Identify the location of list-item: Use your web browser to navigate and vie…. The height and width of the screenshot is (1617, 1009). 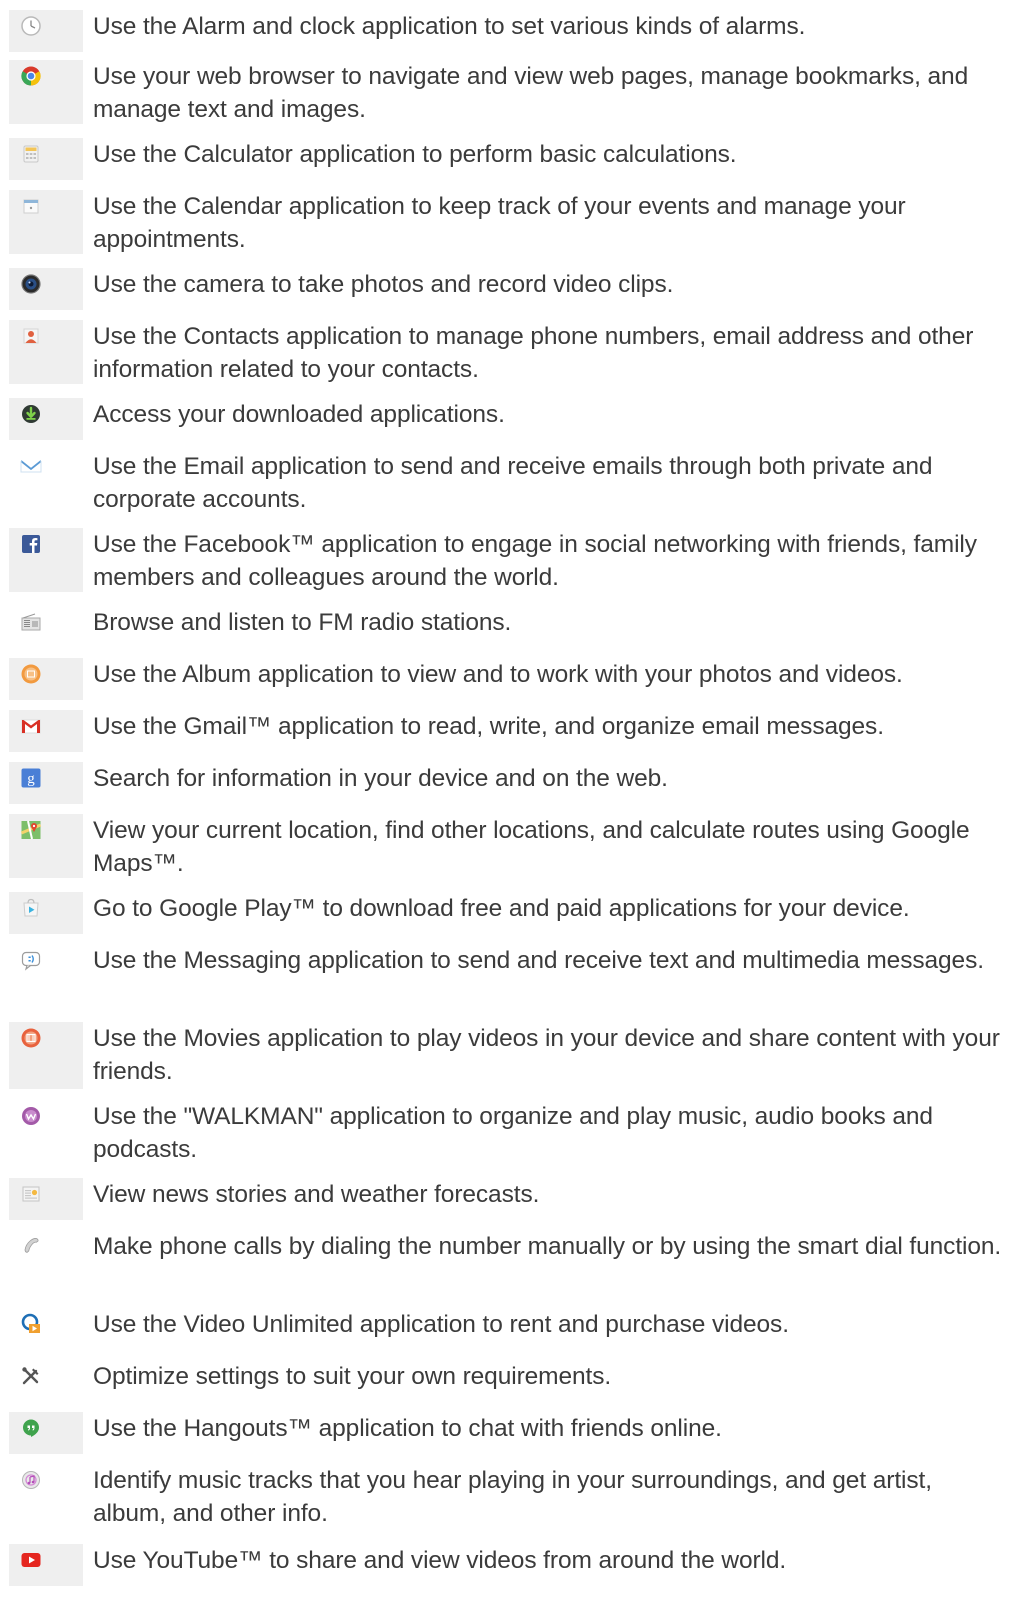
(504, 92).